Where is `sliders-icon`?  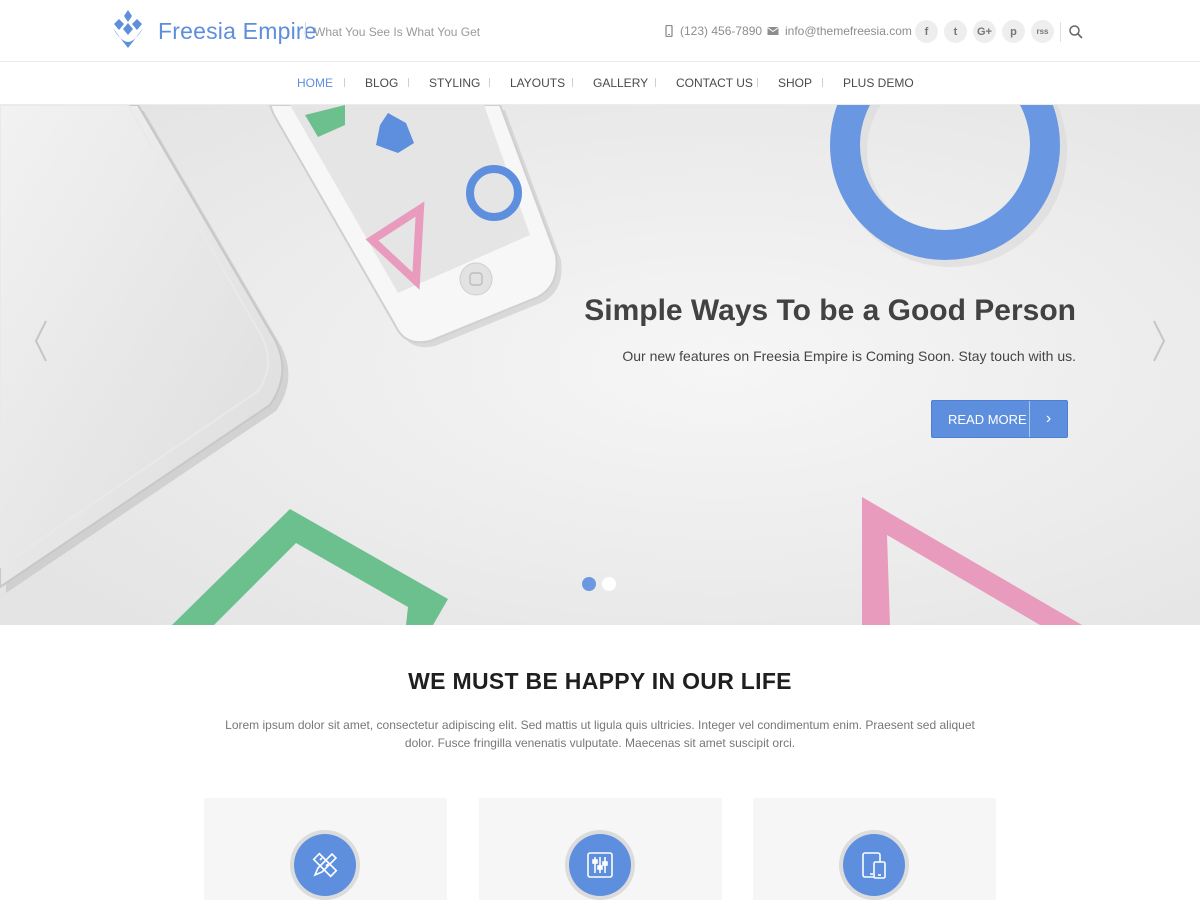 sliders-icon is located at coordinates (600, 865).